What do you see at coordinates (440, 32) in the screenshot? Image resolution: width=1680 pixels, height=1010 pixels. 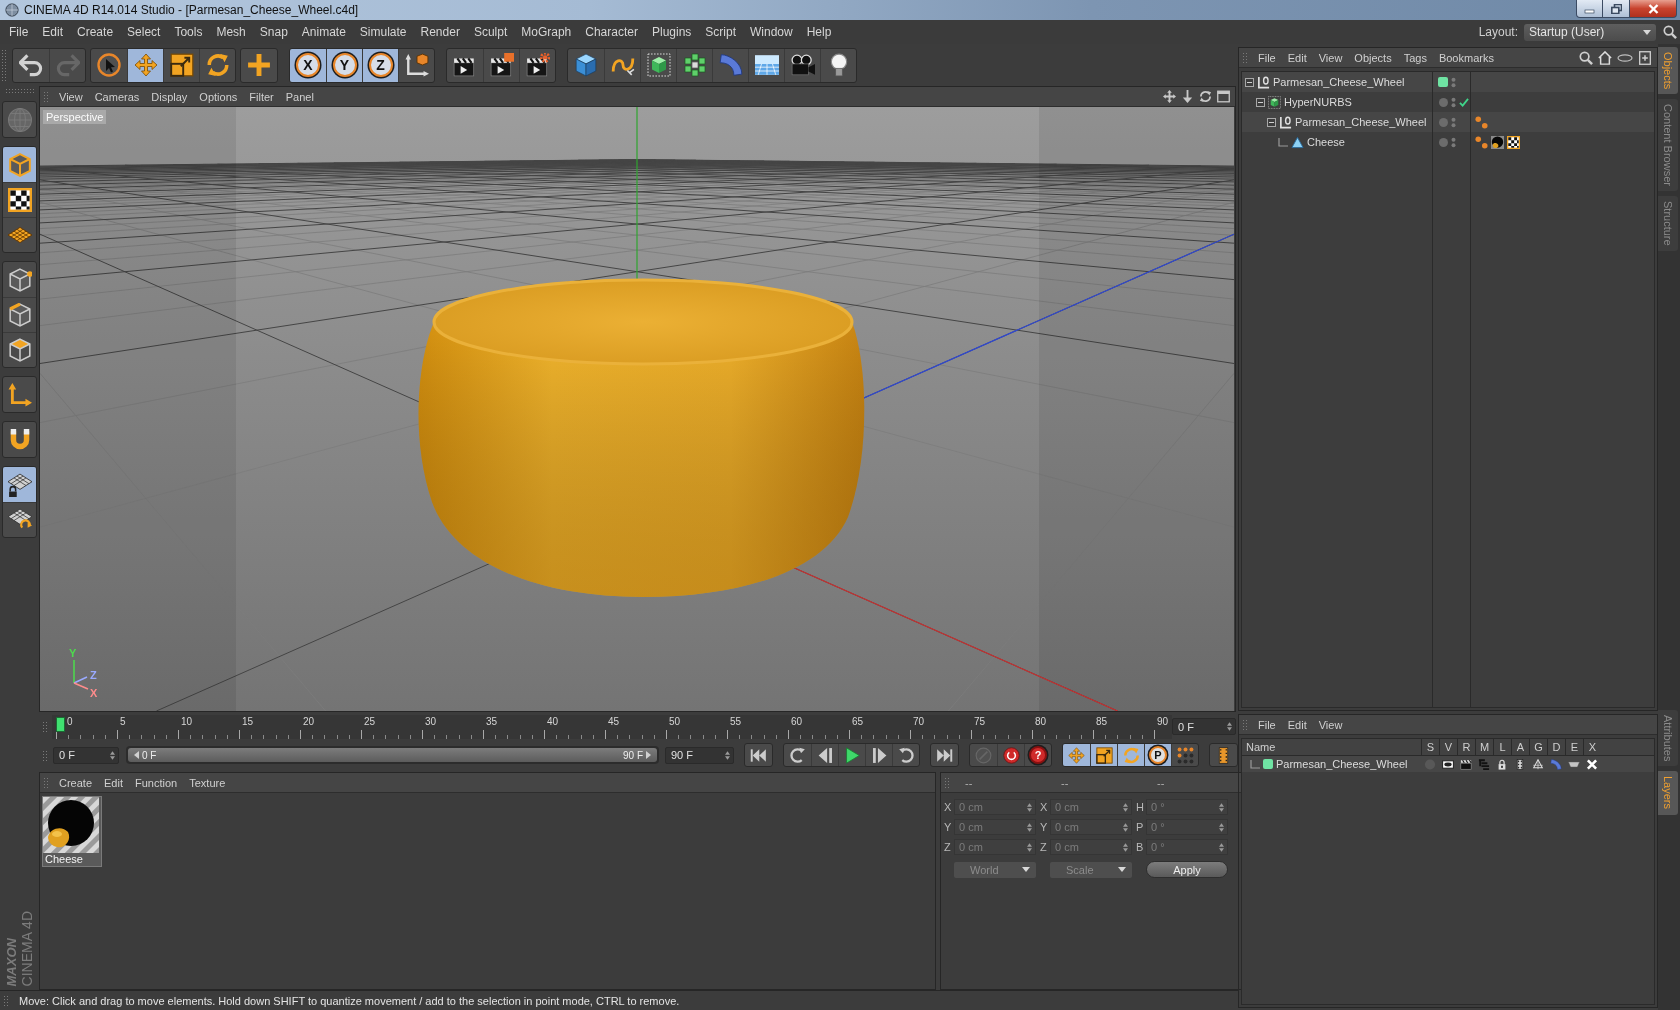 I see `menu-item: Render` at bounding box center [440, 32].